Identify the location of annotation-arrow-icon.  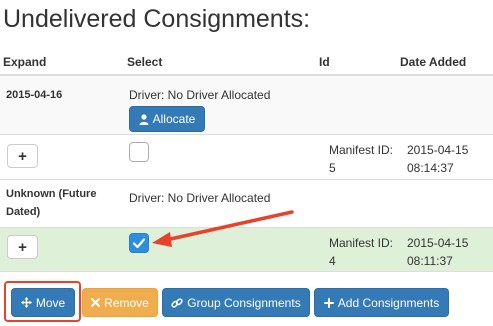
(223, 228).